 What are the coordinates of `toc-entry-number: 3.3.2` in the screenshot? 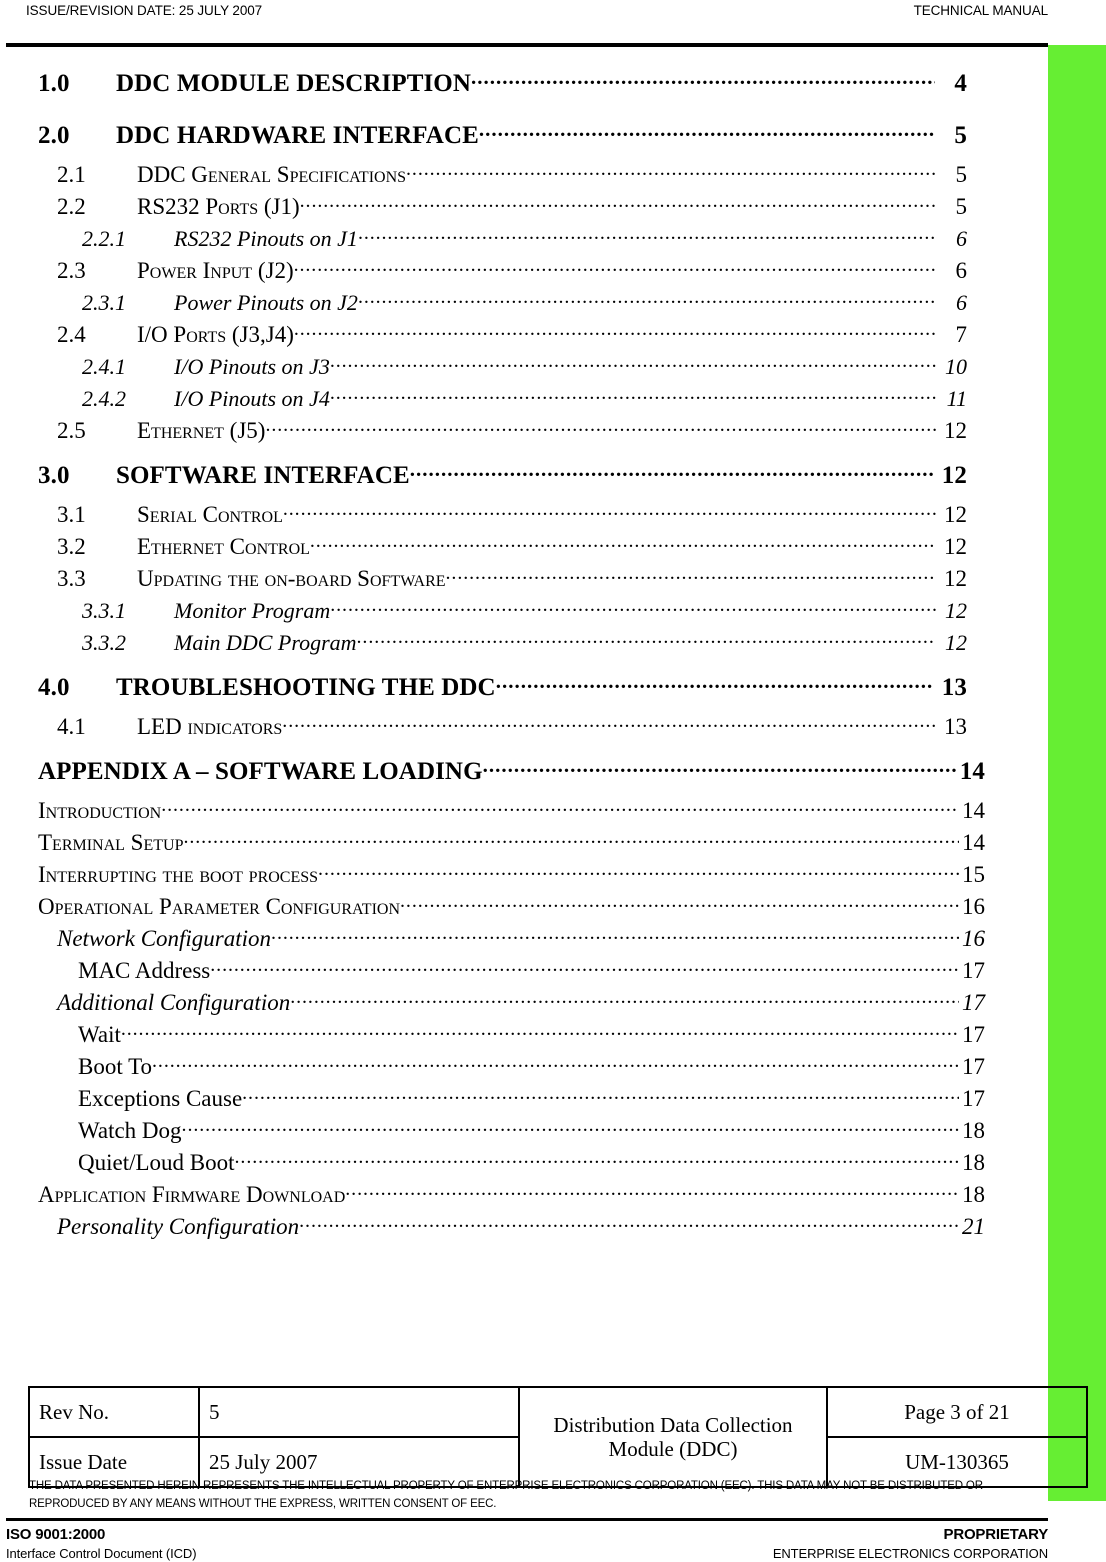 It's located at (104, 642).